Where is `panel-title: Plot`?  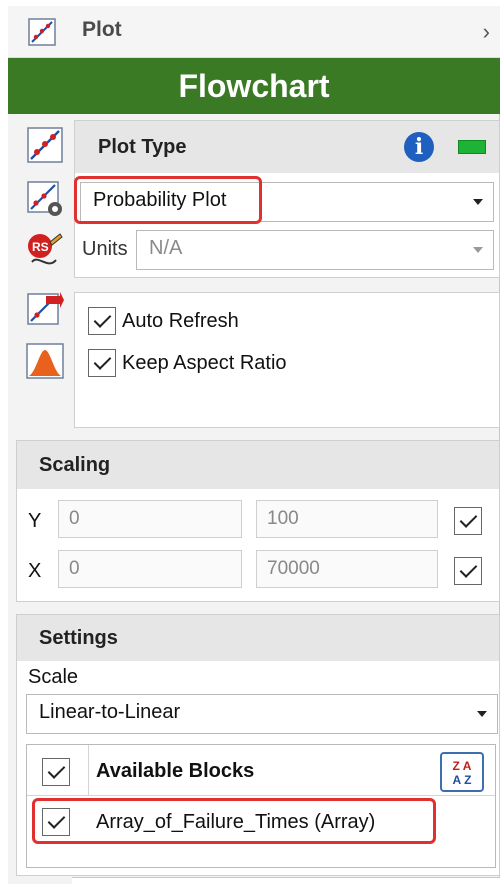
panel-title: Plot is located at coordinates (102, 29).